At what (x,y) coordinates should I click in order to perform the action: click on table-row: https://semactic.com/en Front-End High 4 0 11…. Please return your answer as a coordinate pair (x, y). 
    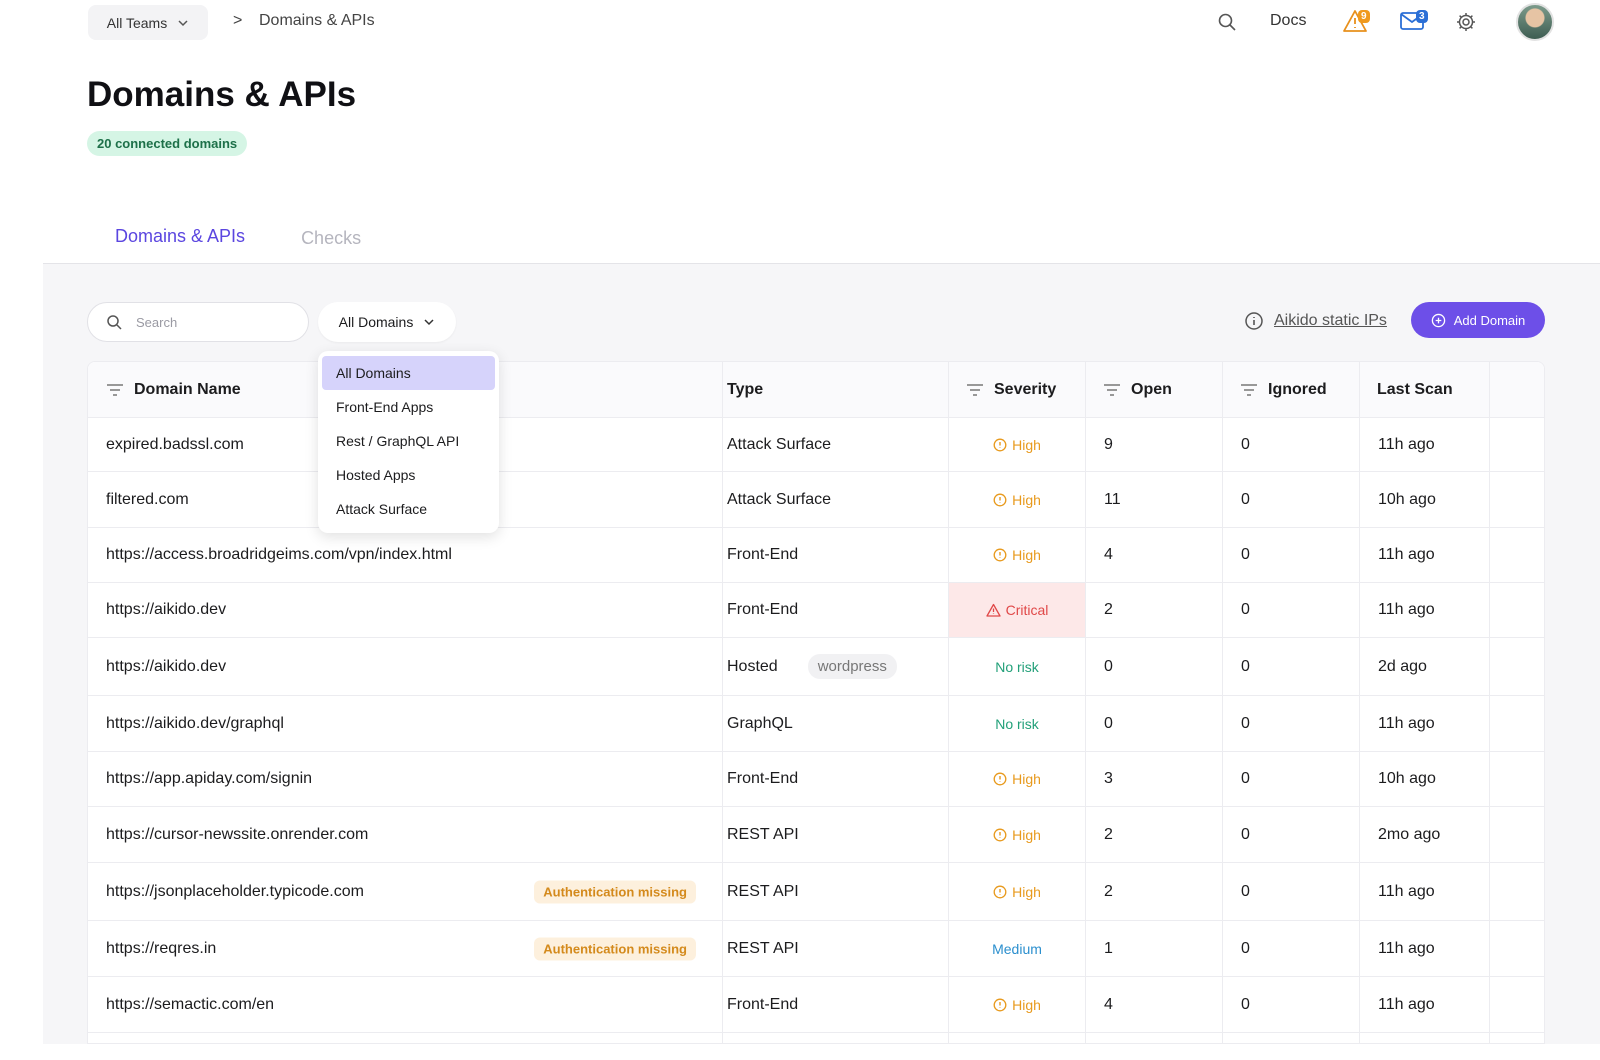
    Looking at the image, I should click on (816, 1005).